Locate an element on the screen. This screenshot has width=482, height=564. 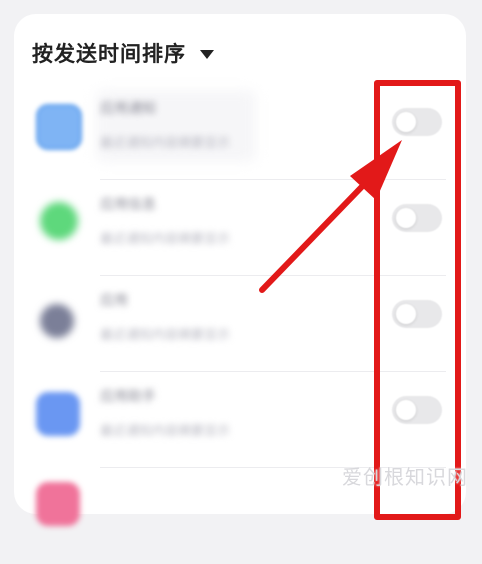
sort-dropdown: 按发送时间排序 is located at coordinates (123, 53).